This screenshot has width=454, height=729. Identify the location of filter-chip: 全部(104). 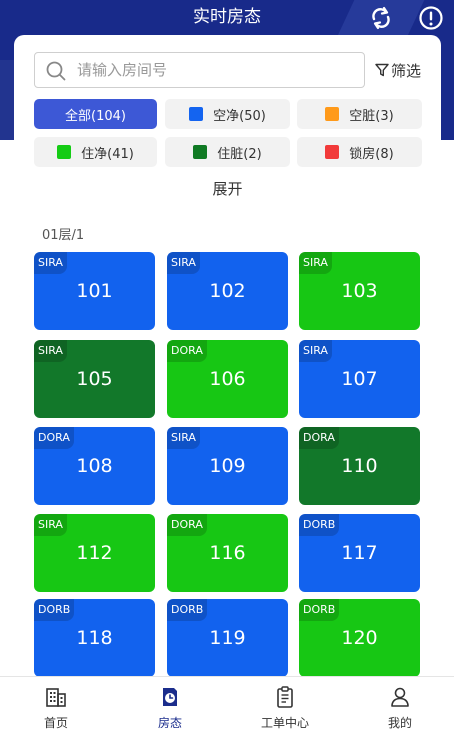
(95, 114).